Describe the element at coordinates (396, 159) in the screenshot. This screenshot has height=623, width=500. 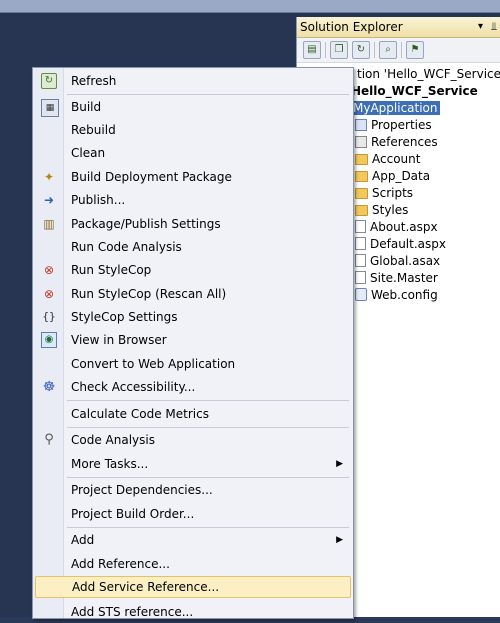
I see `tree-node-label: Account` at that location.